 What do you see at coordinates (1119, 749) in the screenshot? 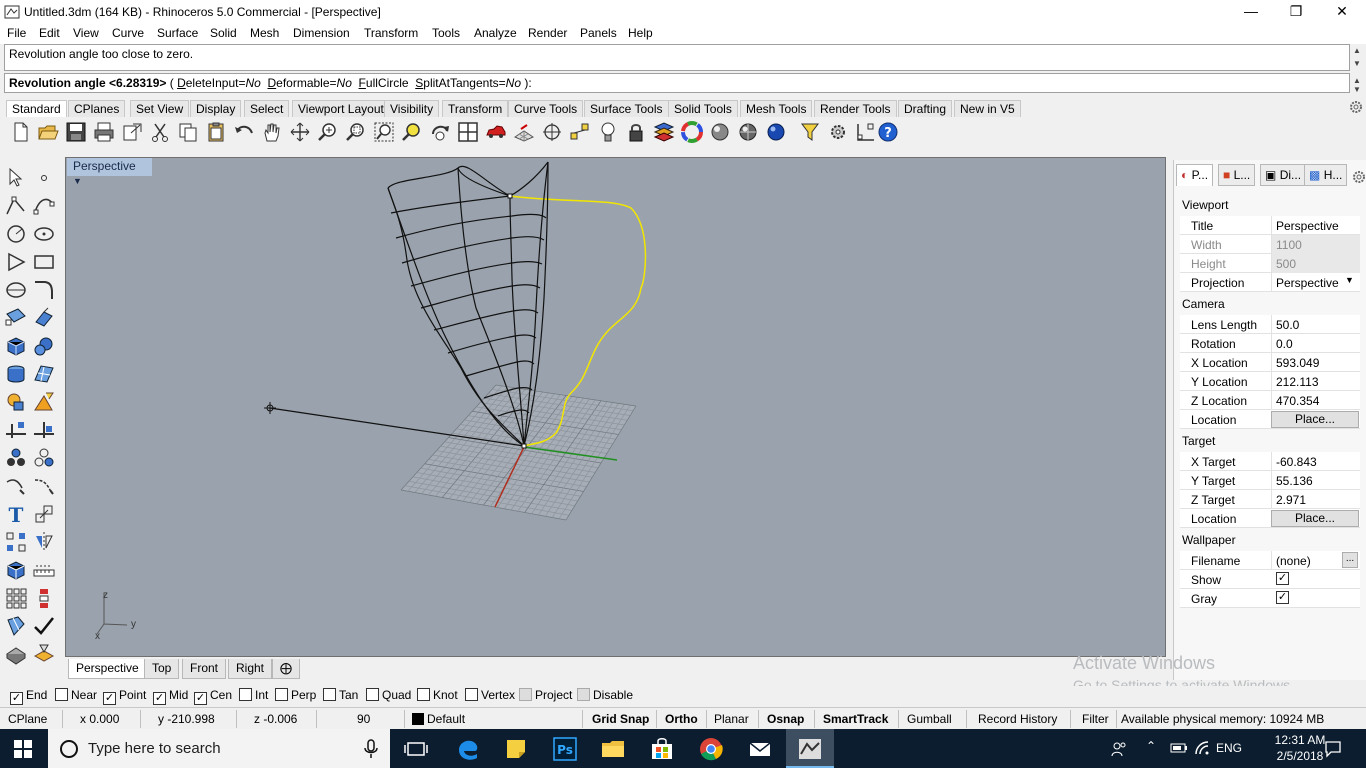
I see `people-icon` at bounding box center [1119, 749].